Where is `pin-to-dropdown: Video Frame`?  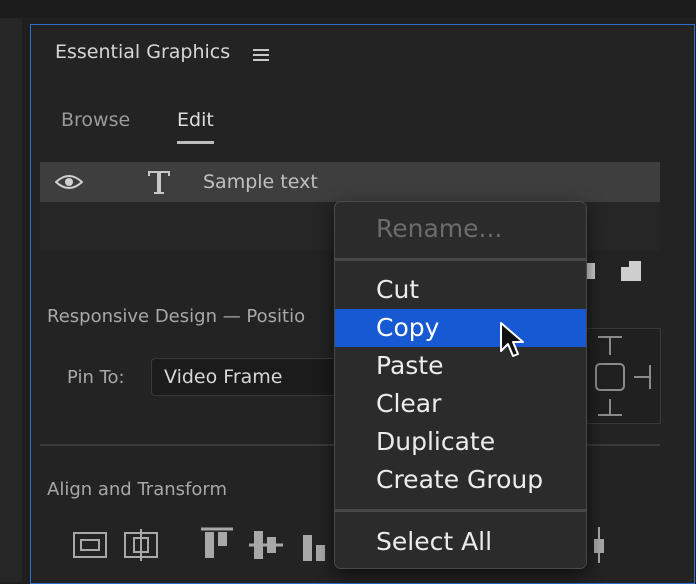
pin-to-dropdown: Video Frame is located at coordinates (251, 377).